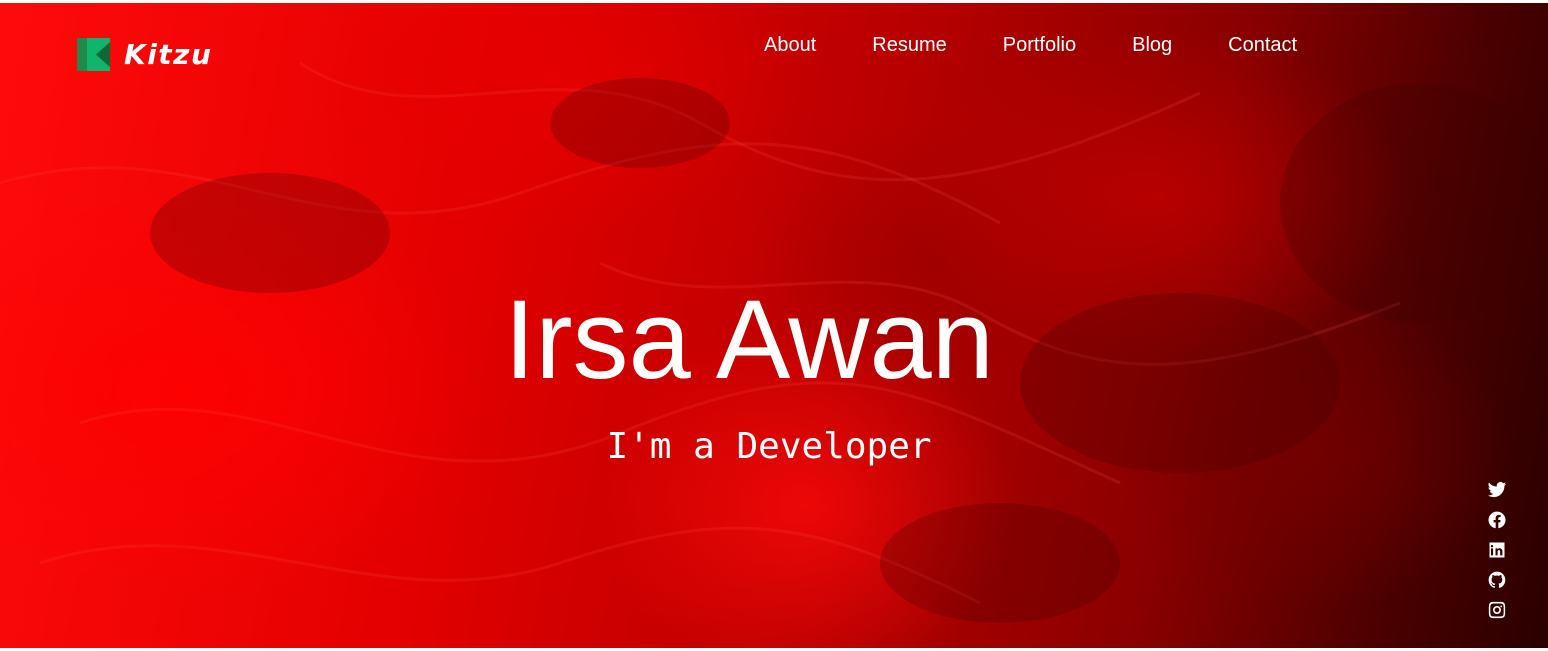 Image resolution: width=1548 pixels, height=651 pixels. I want to click on main-nav: About Resume Portfolio Blog Contact, so click(1030, 45).